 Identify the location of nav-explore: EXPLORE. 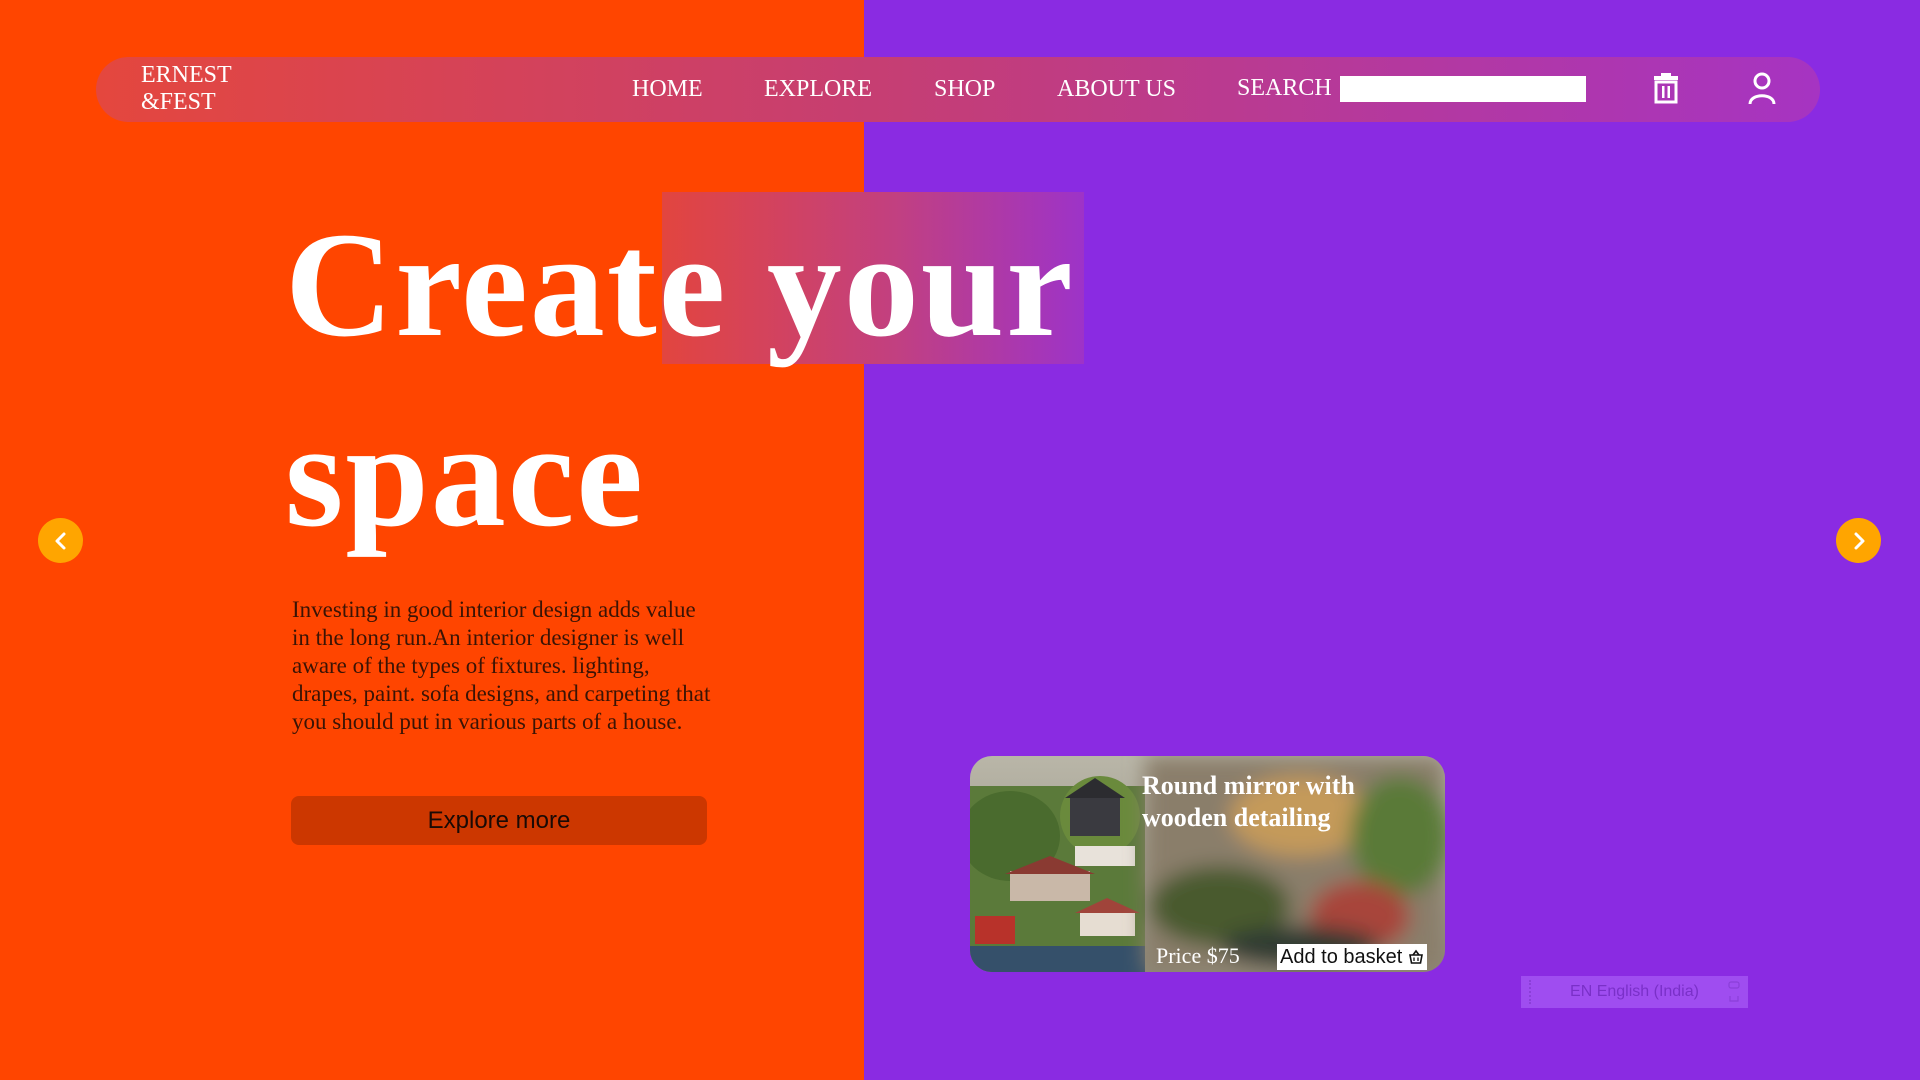
(818, 89).